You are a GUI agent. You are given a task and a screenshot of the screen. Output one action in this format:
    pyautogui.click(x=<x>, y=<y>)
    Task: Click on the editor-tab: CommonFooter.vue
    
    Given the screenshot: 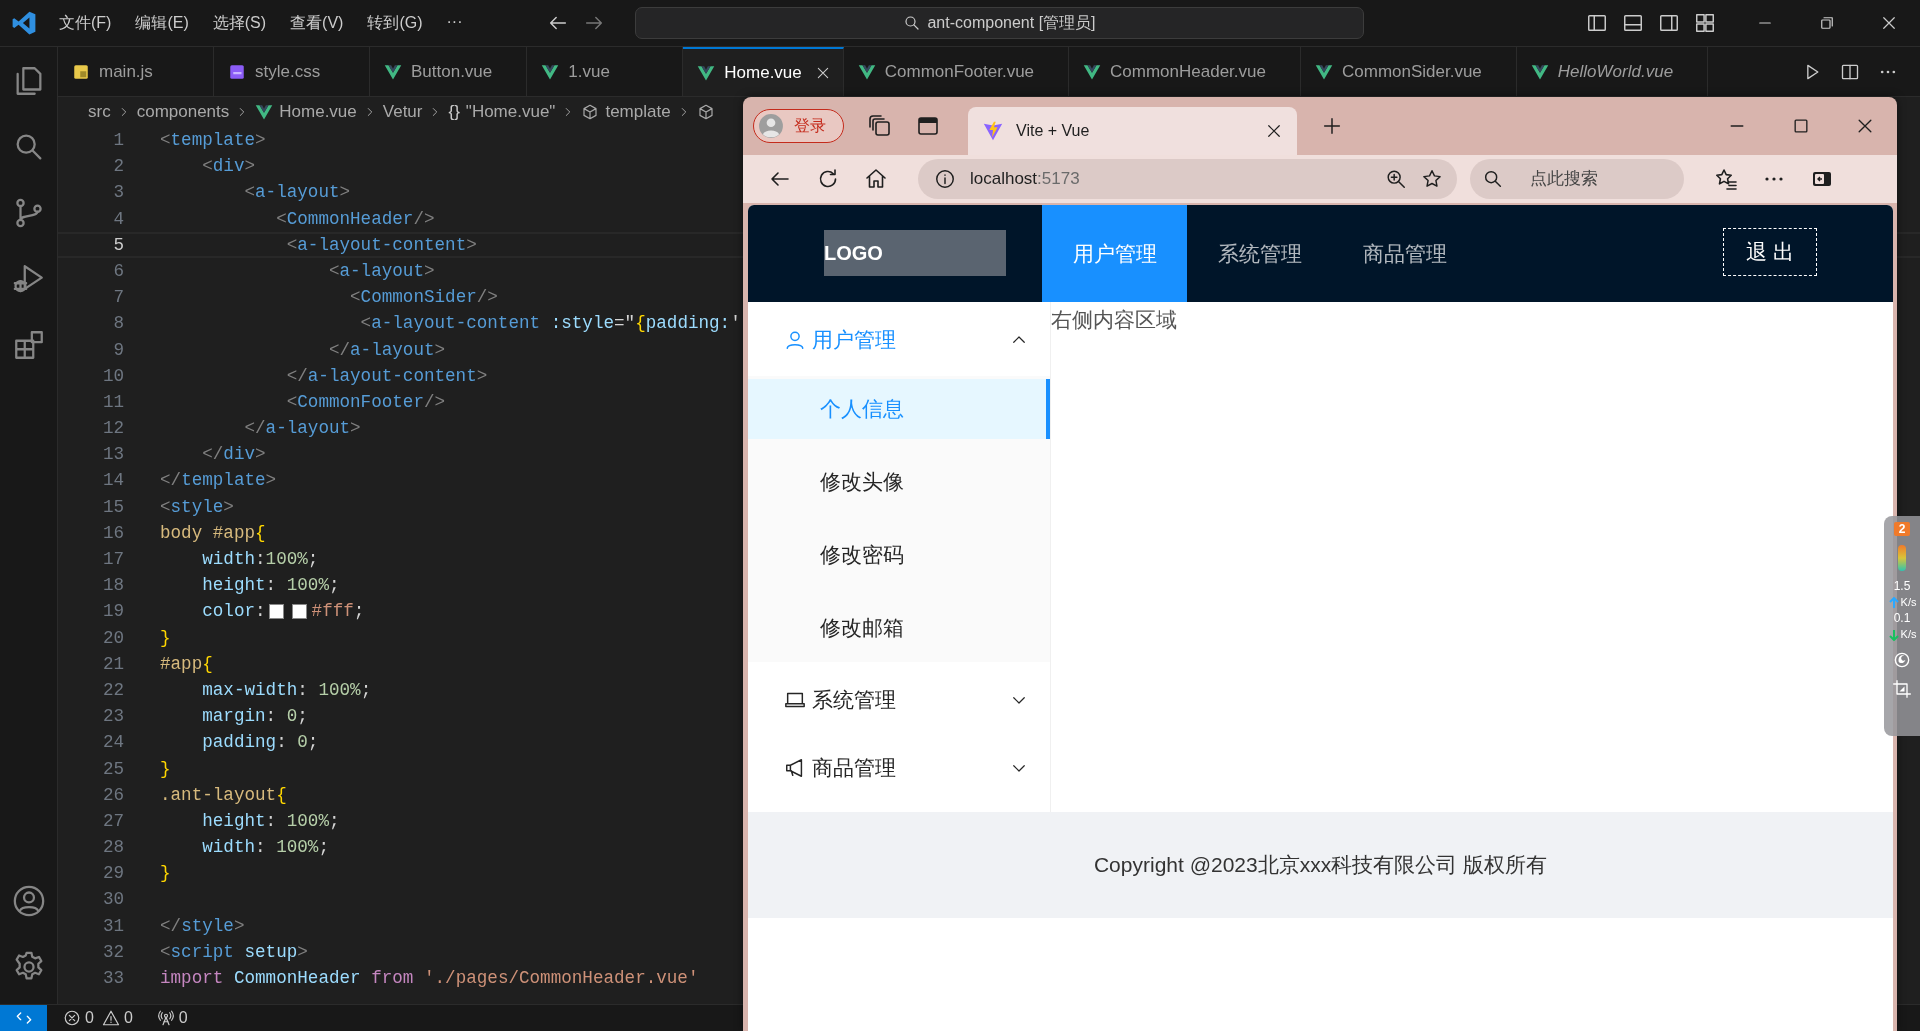 What is the action you would take?
    pyautogui.click(x=956, y=71)
    